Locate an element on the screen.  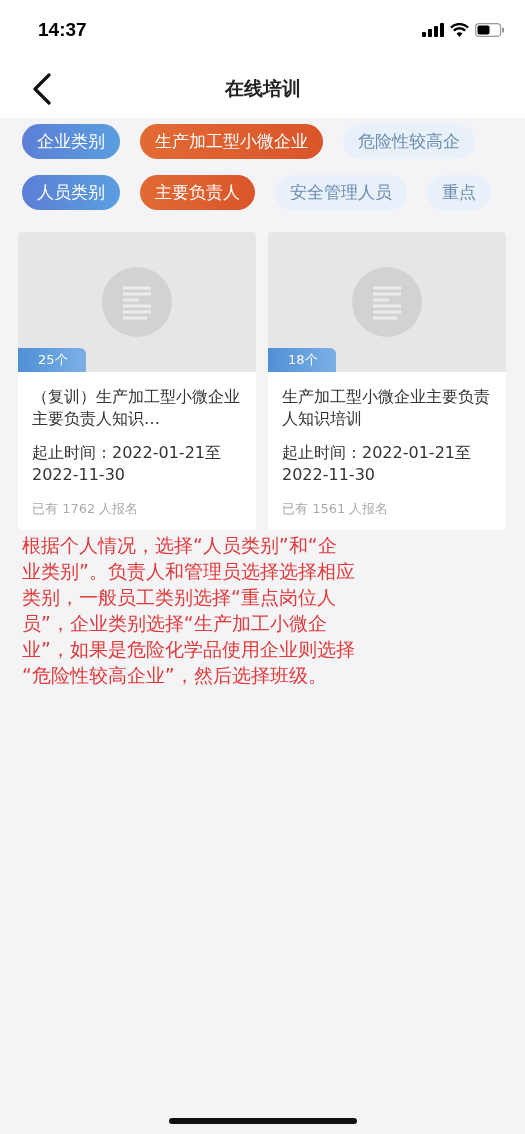
course-card: 18个 生产加工型小微企业主要负责人知识培训 起止时间：2022-01-21至2022-11-30 已有 1561 人报名 is located at coordinates (387, 381).